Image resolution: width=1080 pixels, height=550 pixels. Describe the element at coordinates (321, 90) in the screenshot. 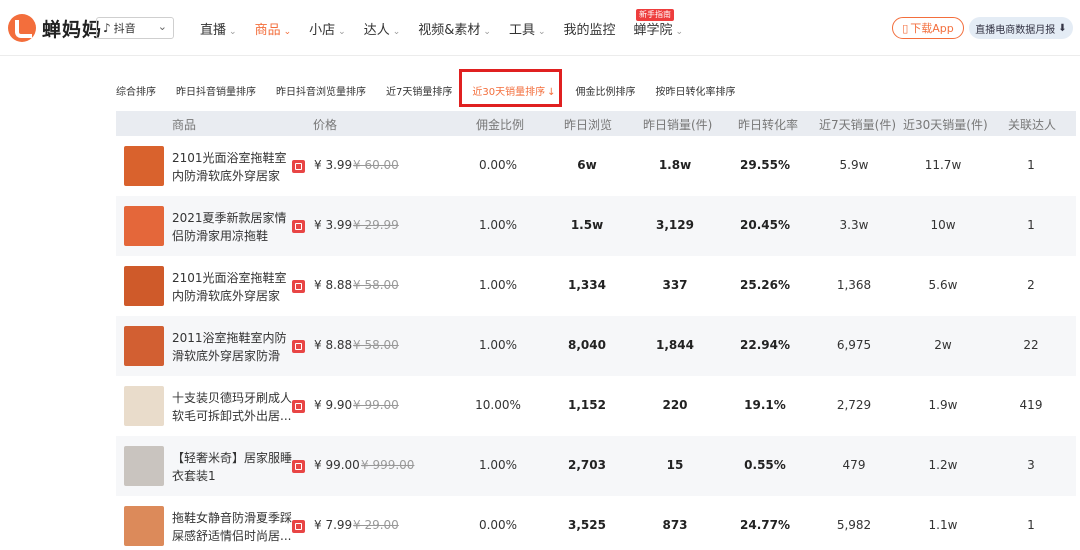

I see `sort-tab-2: 昨日抖音浏览量排序` at that location.